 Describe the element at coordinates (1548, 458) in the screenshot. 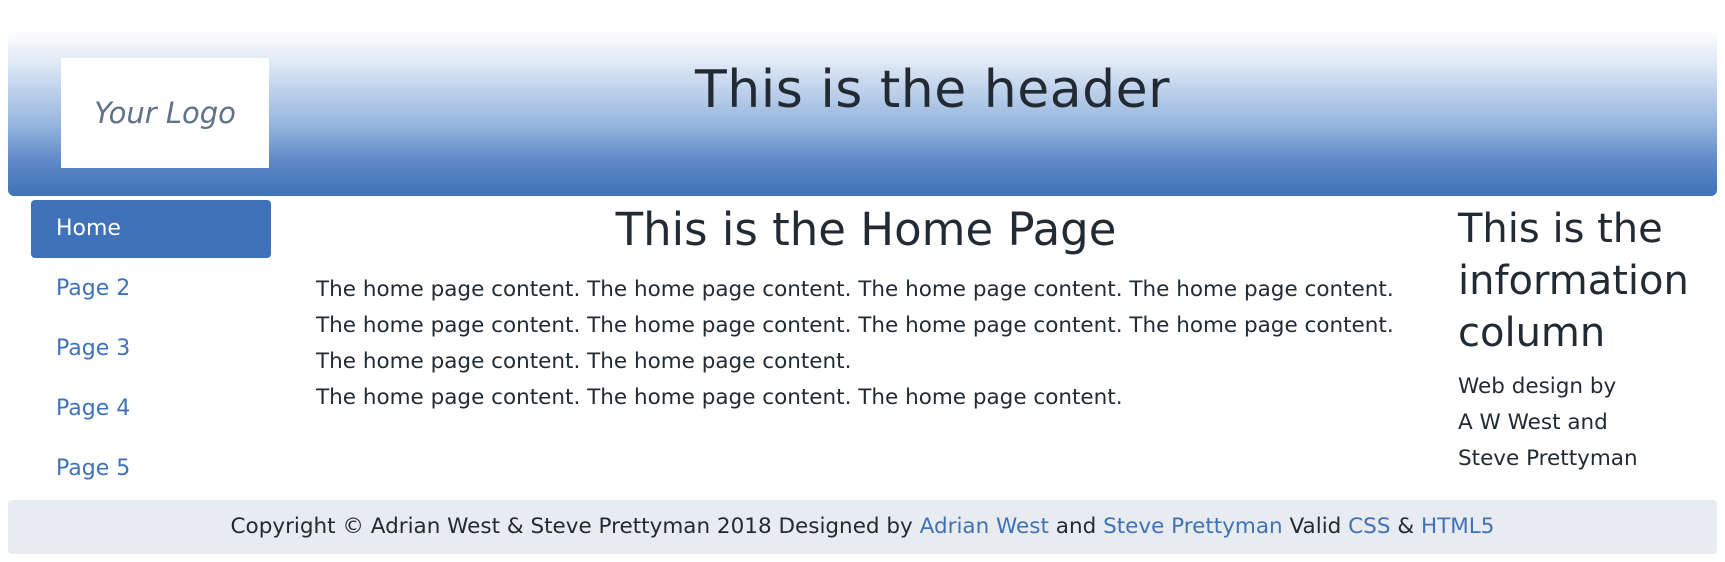

I see `info-line: Steve Prettyman` at that location.